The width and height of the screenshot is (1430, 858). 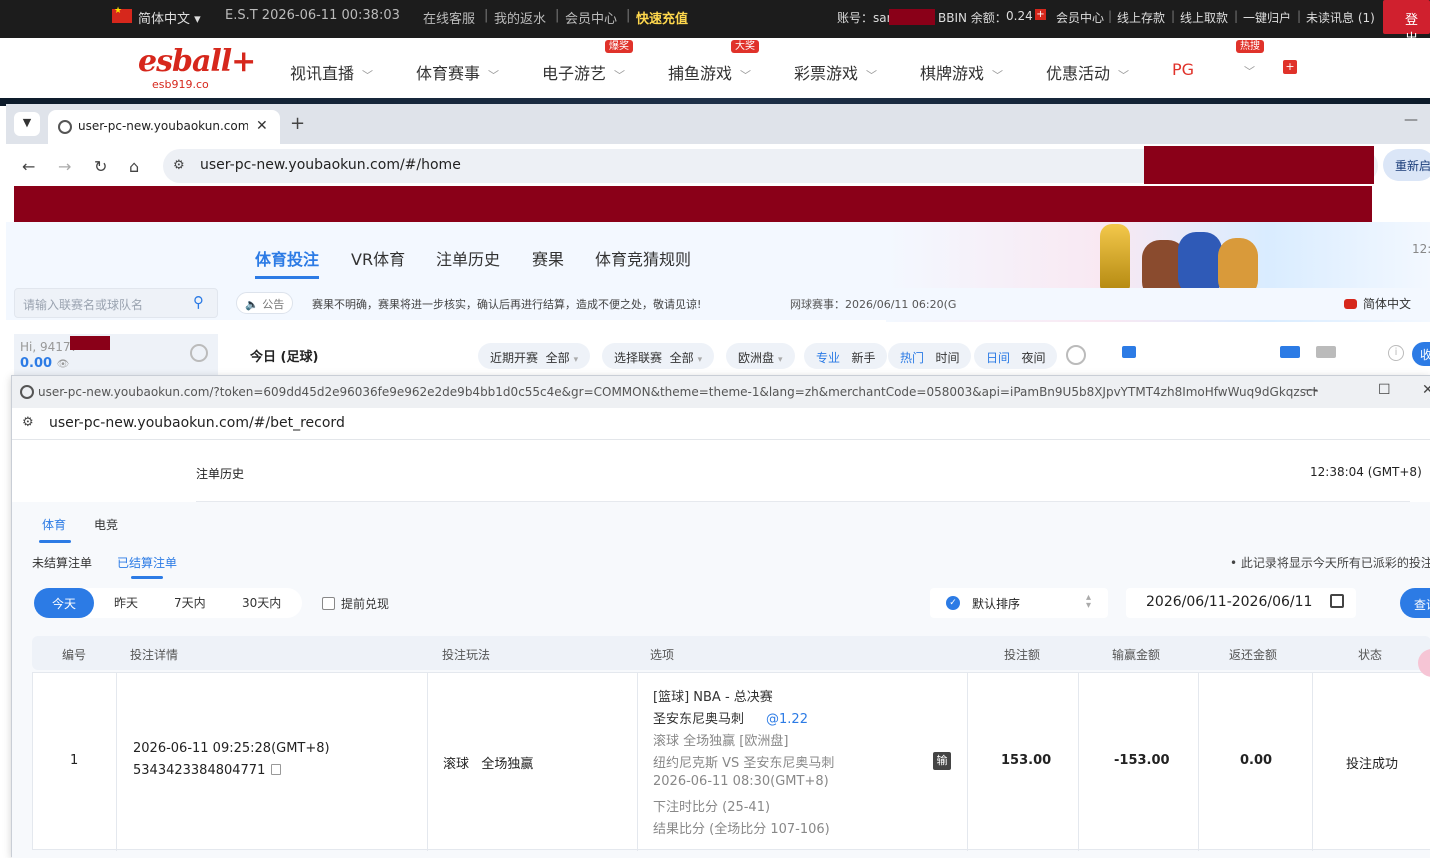 What do you see at coordinates (54, 524) in the screenshot?
I see `tab-sports: 体育` at bounding box center [54, 524].